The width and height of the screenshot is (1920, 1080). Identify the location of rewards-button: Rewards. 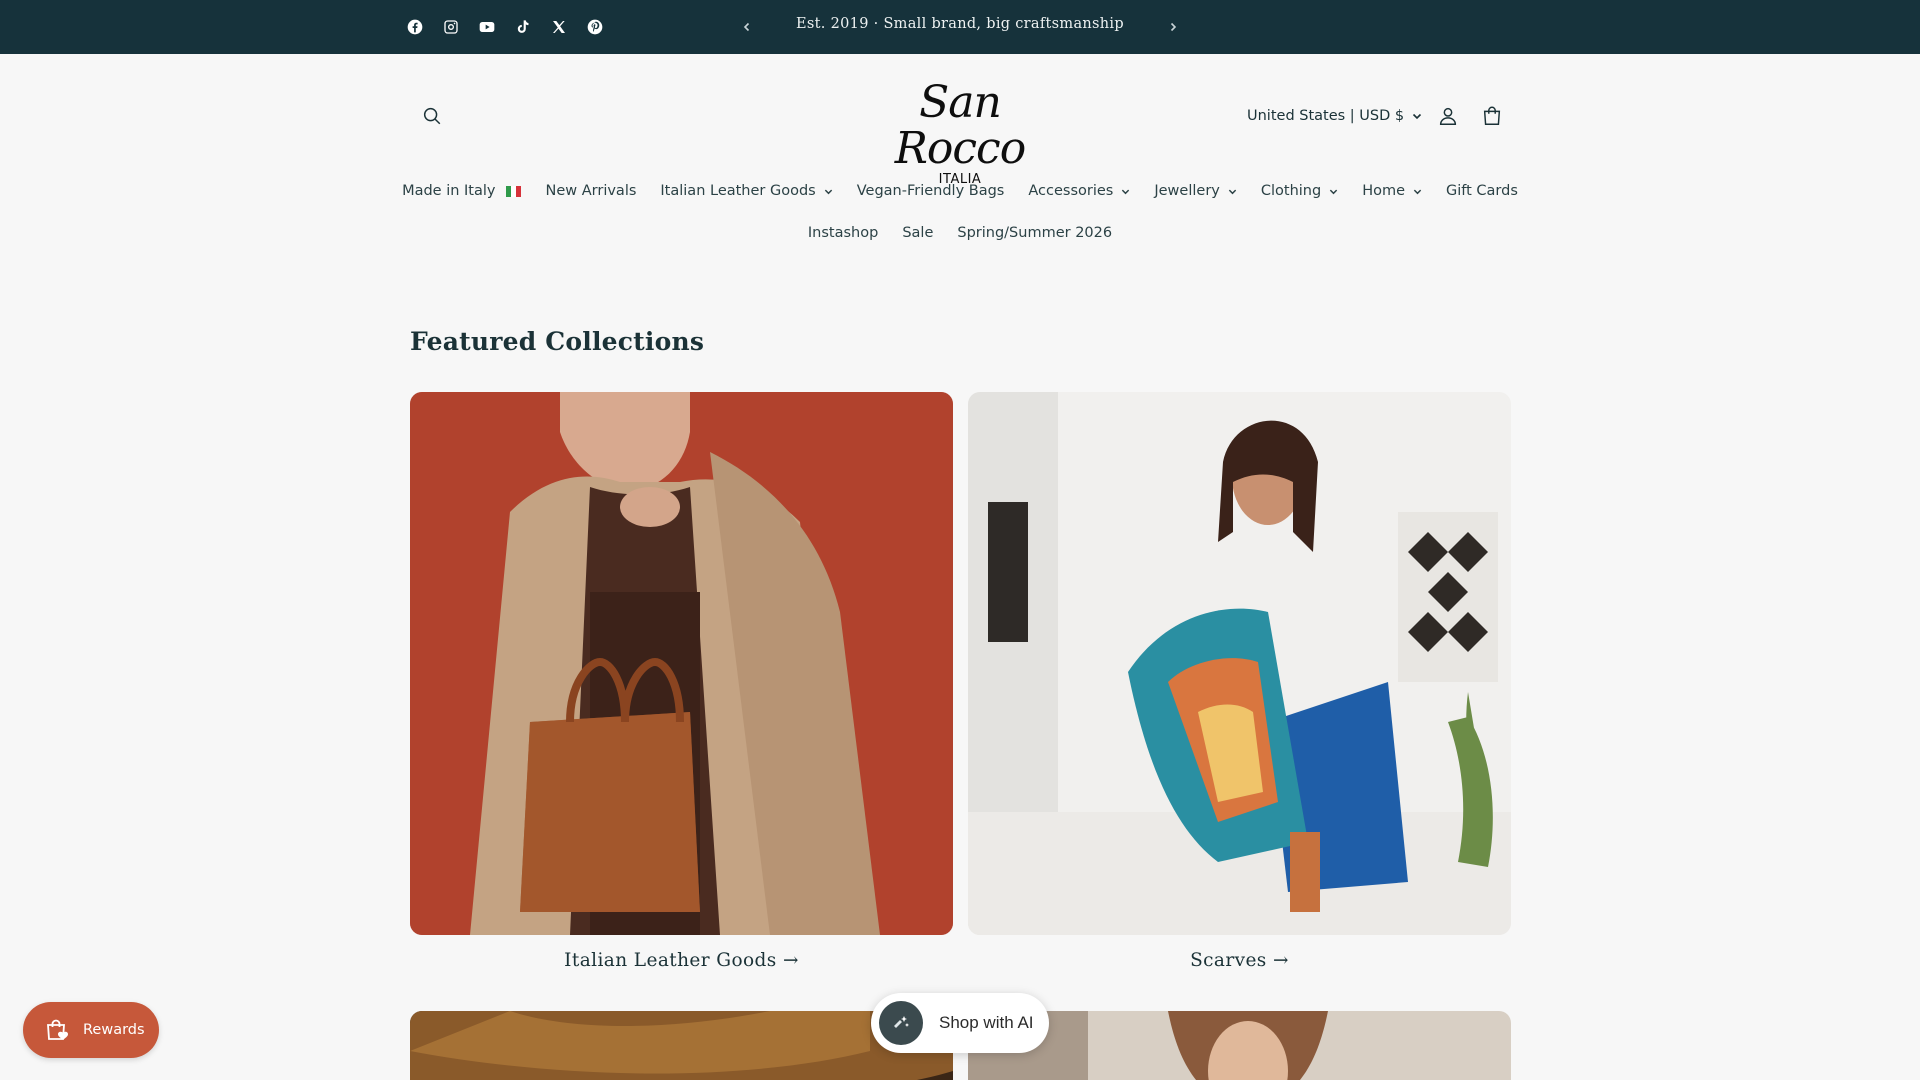
(91, 1030).